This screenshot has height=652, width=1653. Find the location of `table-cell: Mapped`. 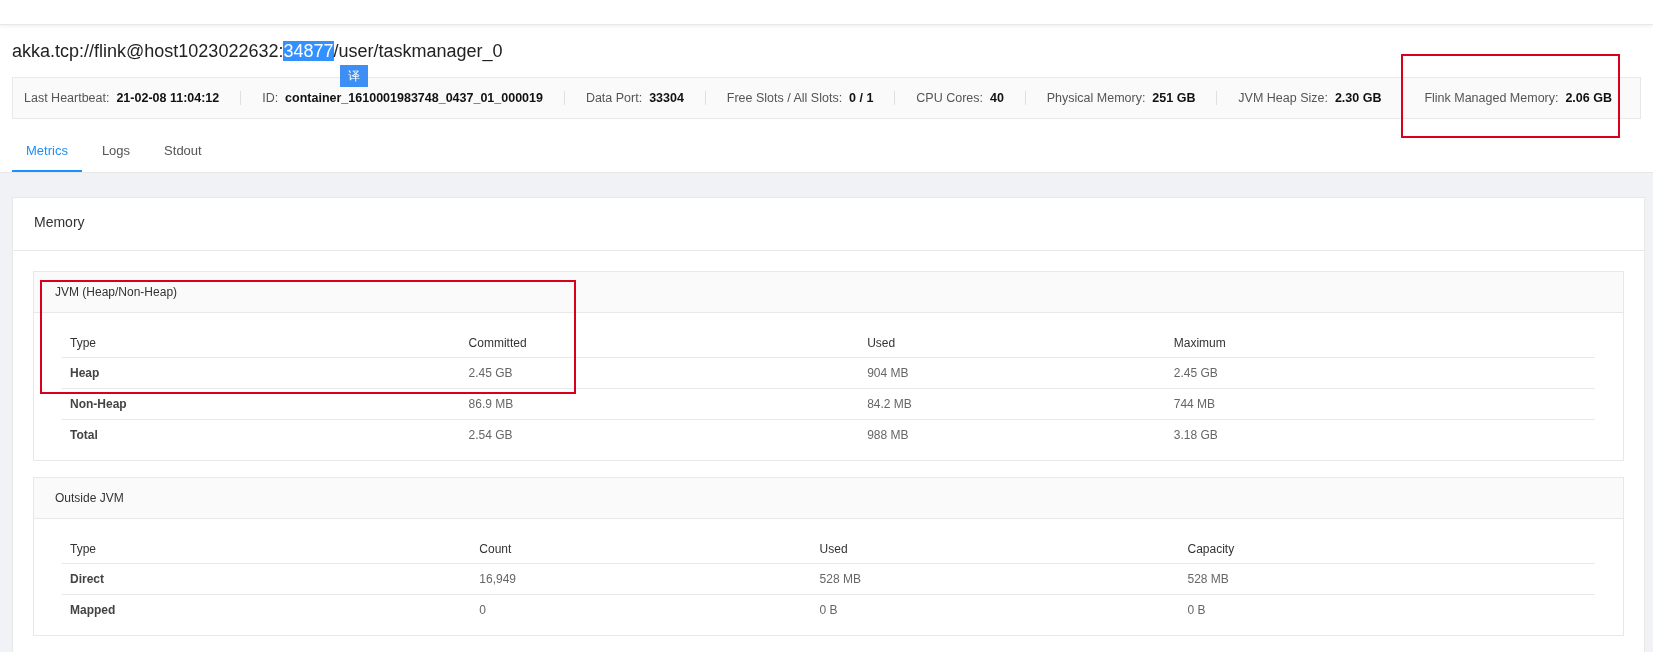

table-cell: Mapped is located at coordinates (267, 609).